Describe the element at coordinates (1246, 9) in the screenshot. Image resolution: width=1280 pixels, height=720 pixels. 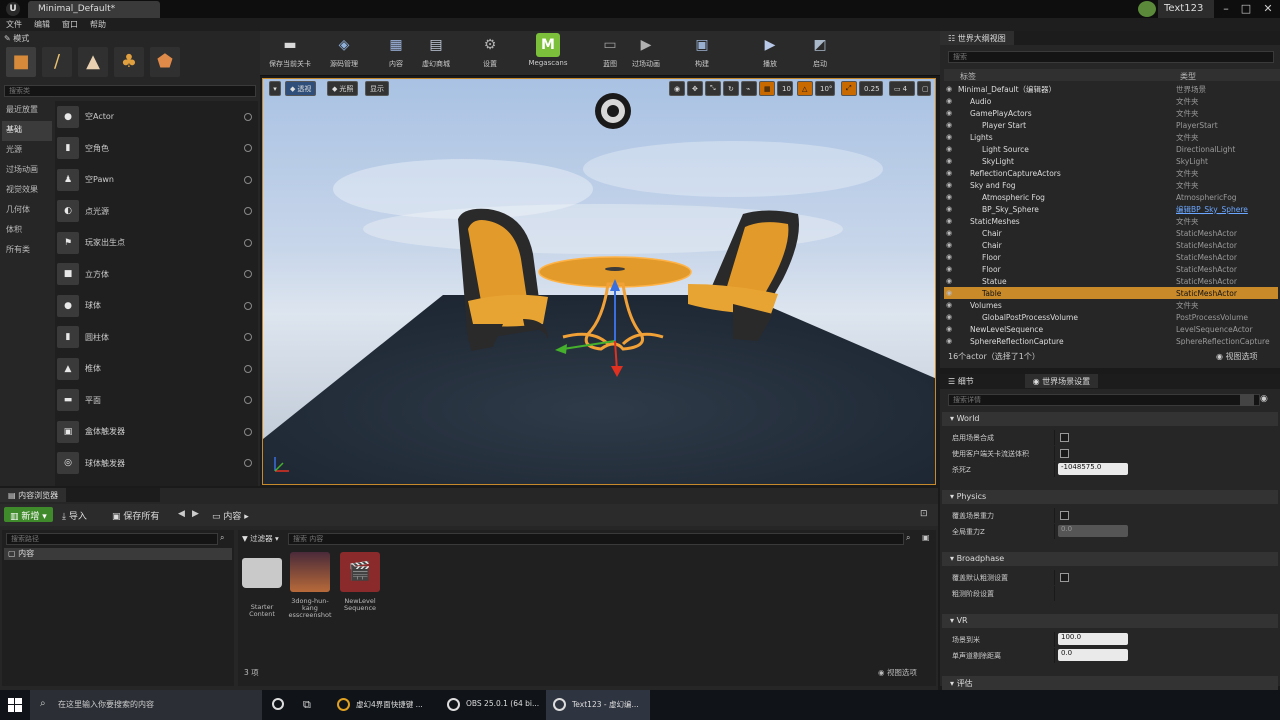
I see `maximize-icon: □` at that location.